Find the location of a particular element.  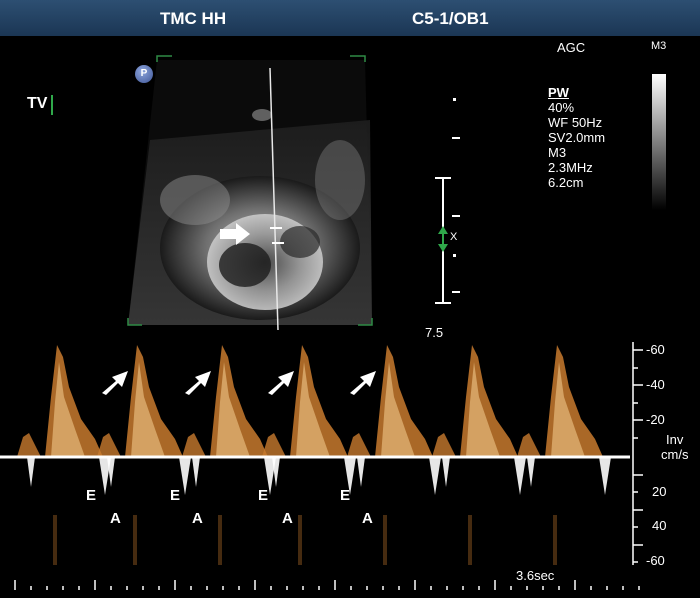

velocity-label-lower-40: 40 is located at coordinates (659, 525).